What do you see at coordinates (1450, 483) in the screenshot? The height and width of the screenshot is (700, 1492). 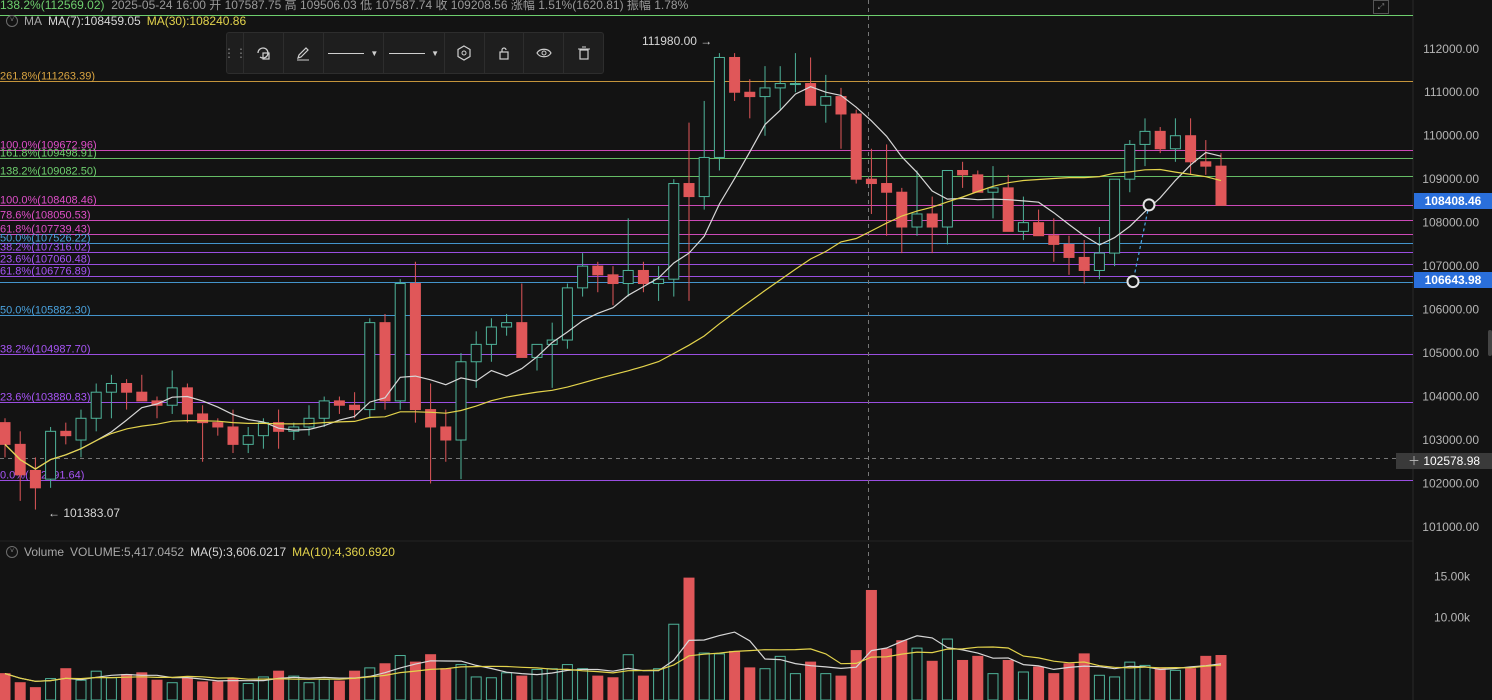 I see `price-tick-label: 102000.00` at bounding box center [1450, 483].